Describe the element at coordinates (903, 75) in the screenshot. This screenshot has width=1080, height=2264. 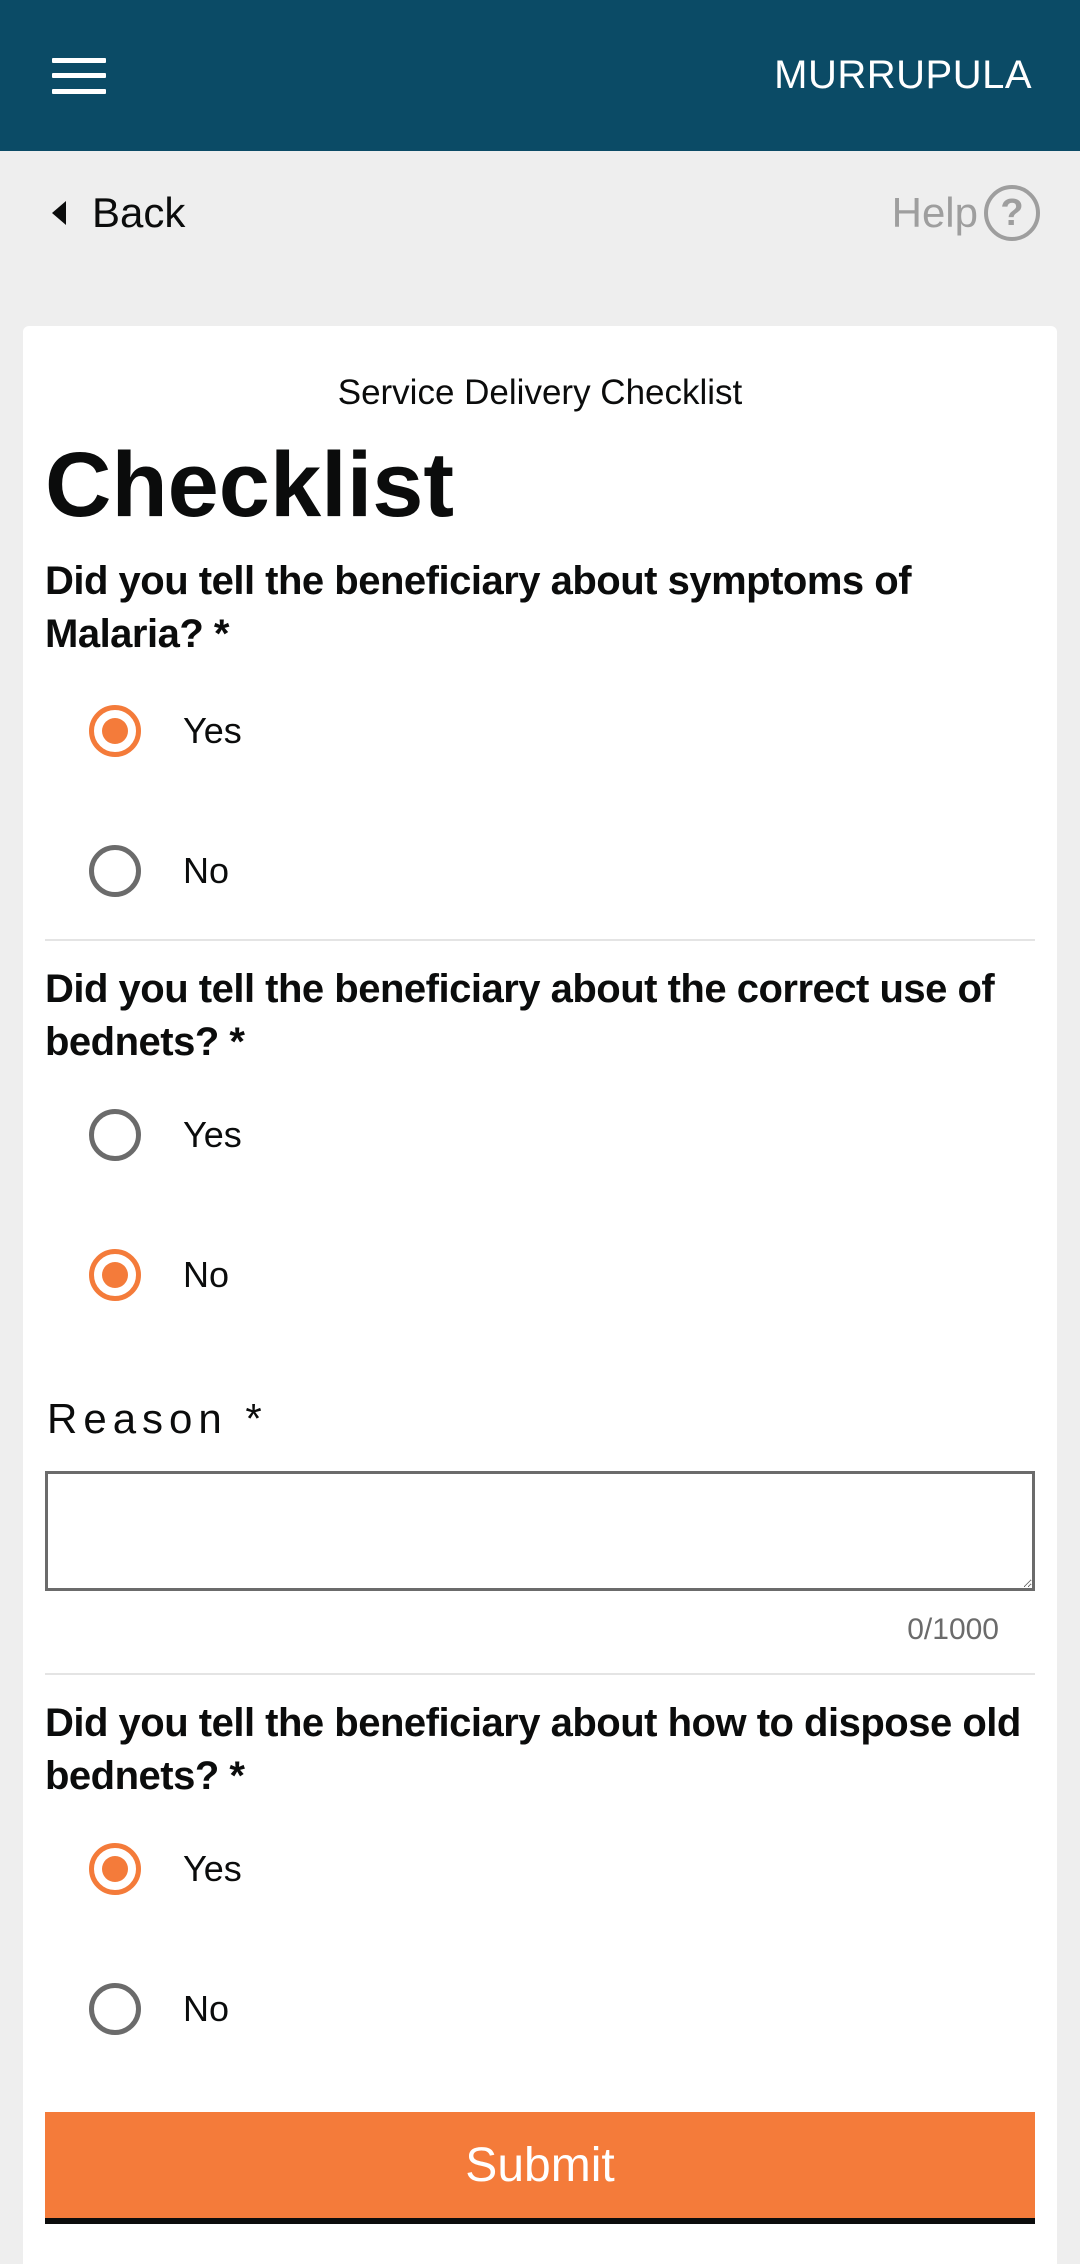
I see `locality-name: MURRUPULA` at that location.